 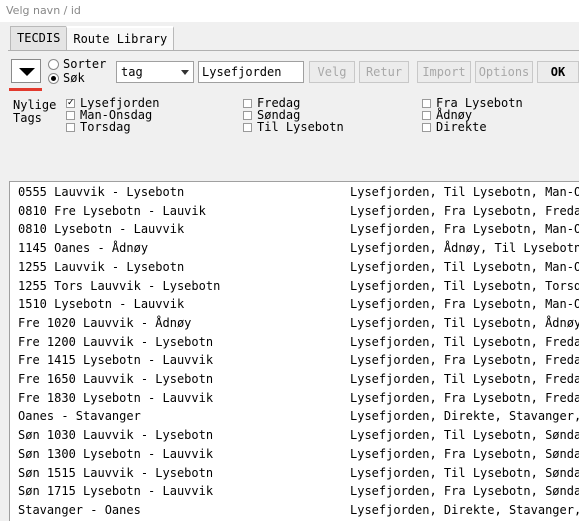 I want to click on search-field-select: tag, so click(x=155, y=72).